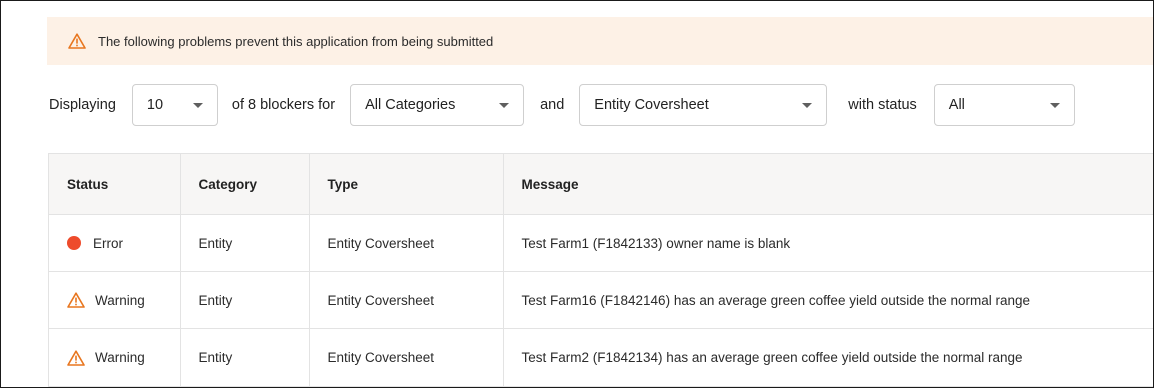 Image resolution: width=1154 pixels, height=388 pixels. I want to click on column-header-category: Category, so click(245, 184).